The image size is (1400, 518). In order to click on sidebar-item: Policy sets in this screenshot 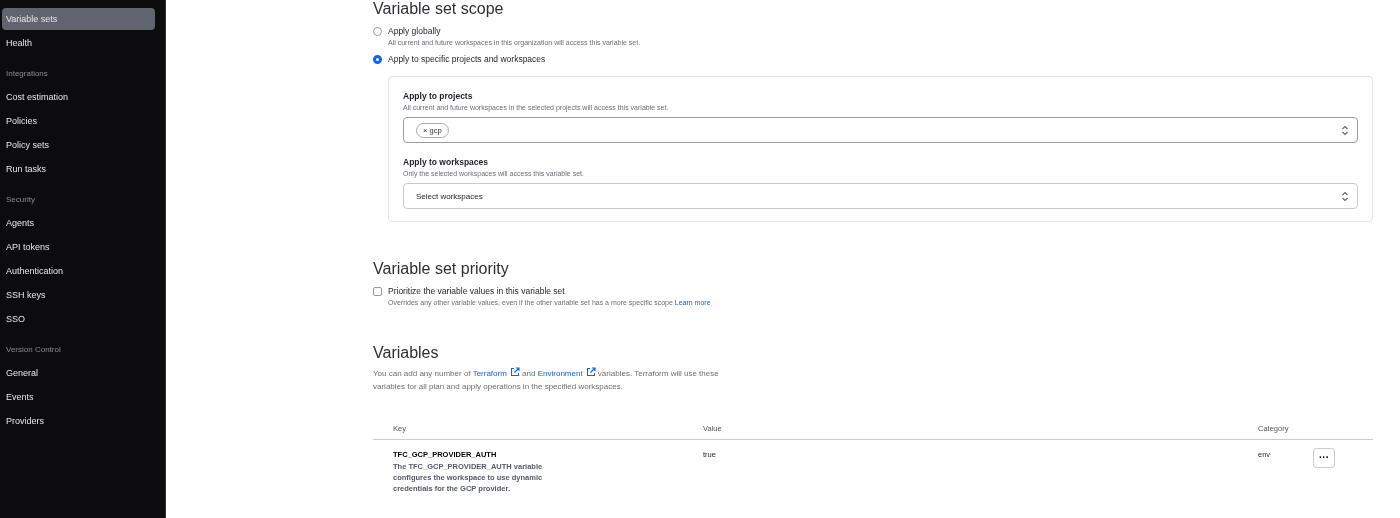, I will do `click(78, 145)`.